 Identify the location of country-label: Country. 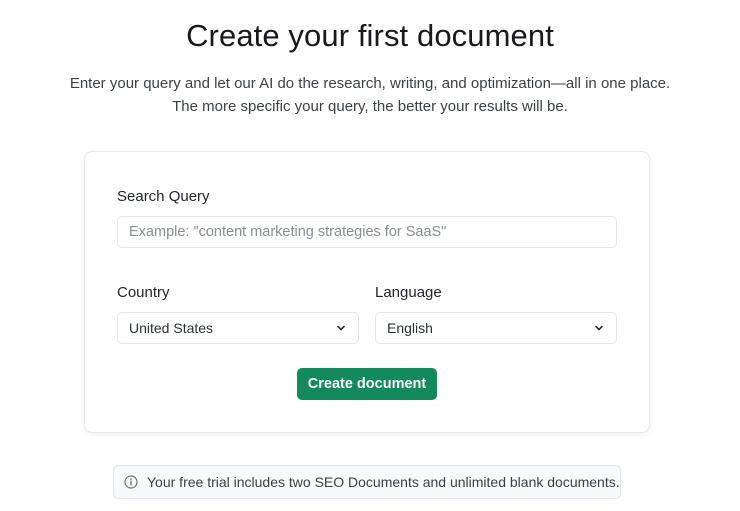
(143, 292).